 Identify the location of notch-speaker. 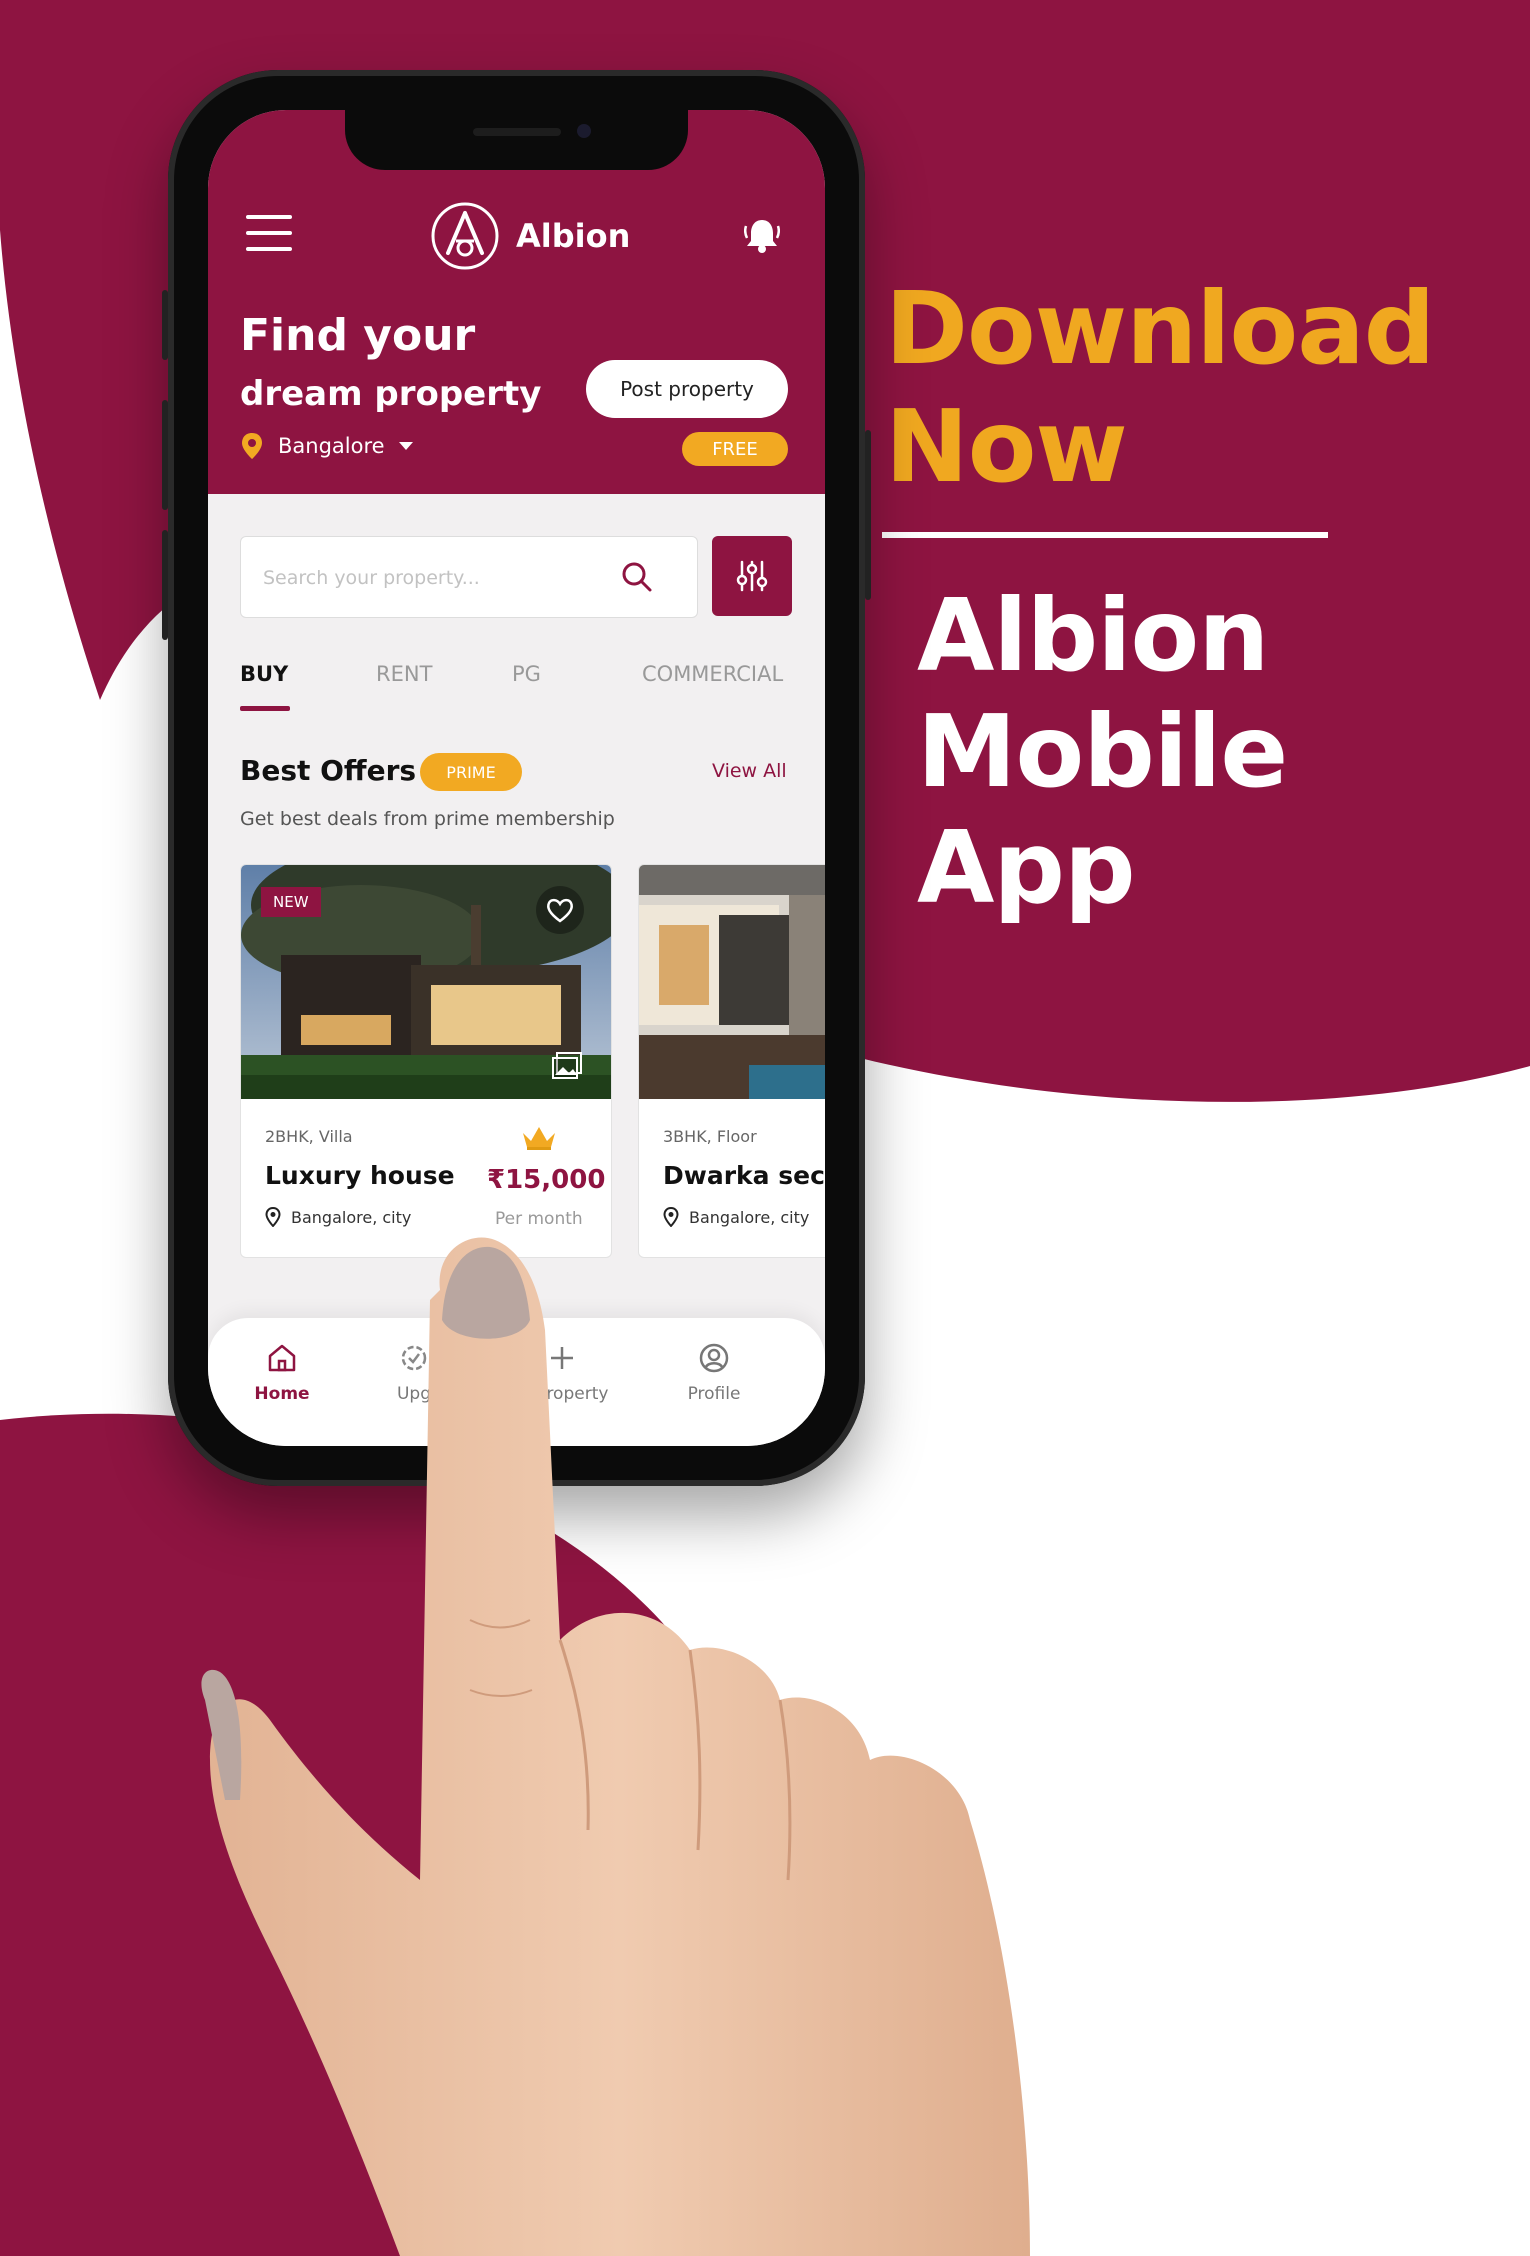
(517, 132).